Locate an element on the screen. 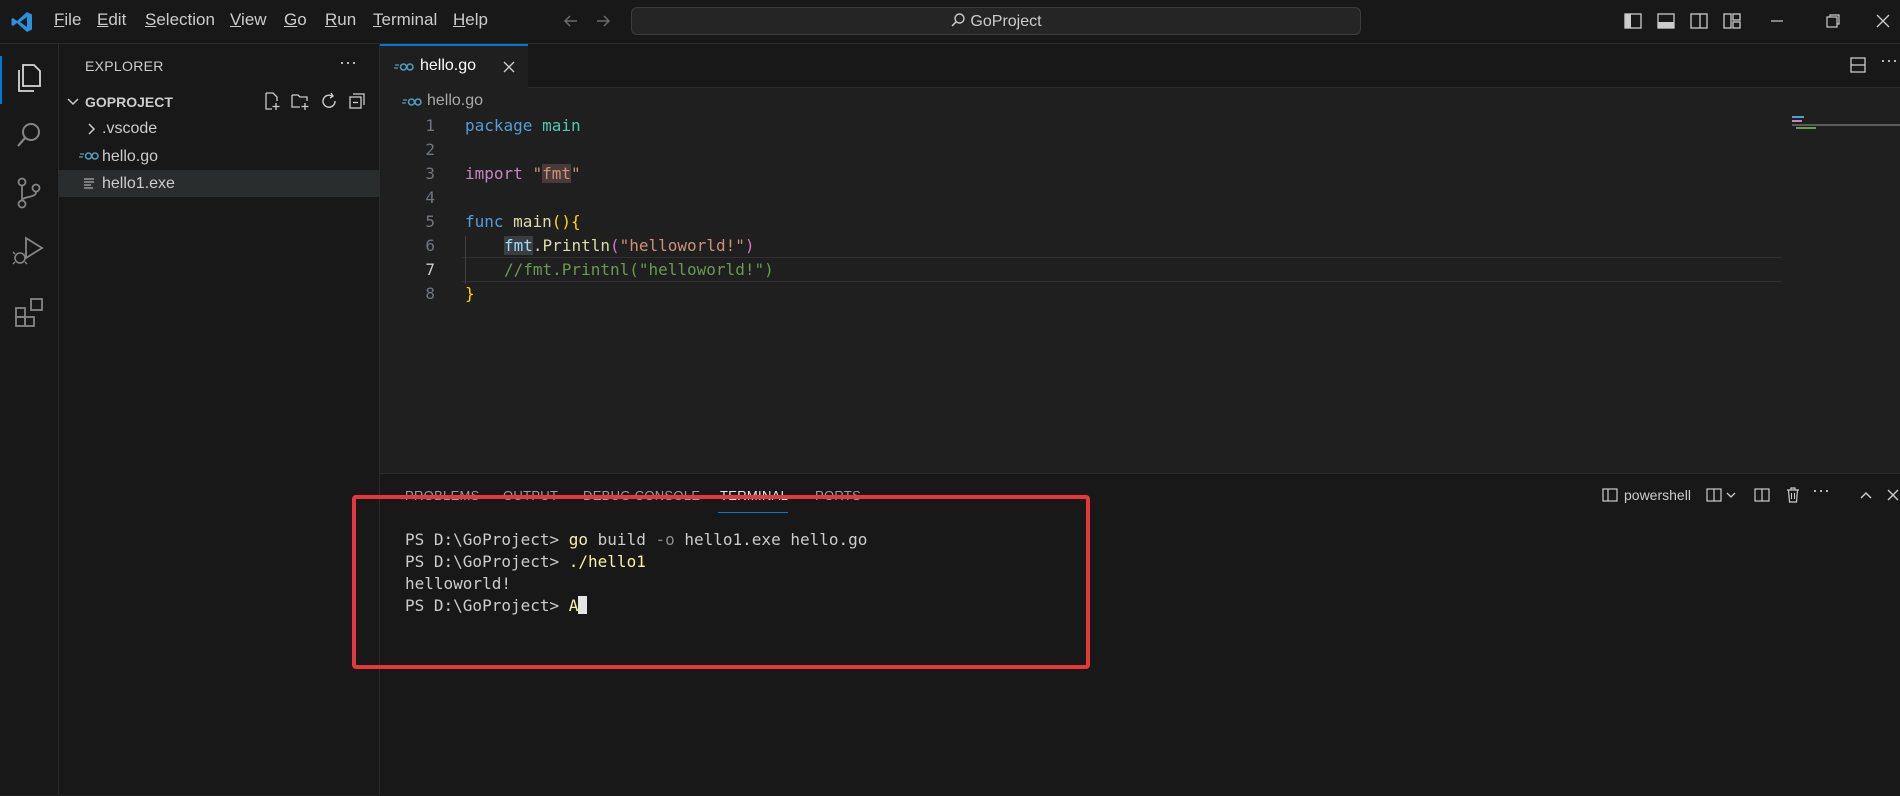 Image resolution: width=1900 pixels, height=796 pixels. menu-file: File is located at coordinates (67, 20).